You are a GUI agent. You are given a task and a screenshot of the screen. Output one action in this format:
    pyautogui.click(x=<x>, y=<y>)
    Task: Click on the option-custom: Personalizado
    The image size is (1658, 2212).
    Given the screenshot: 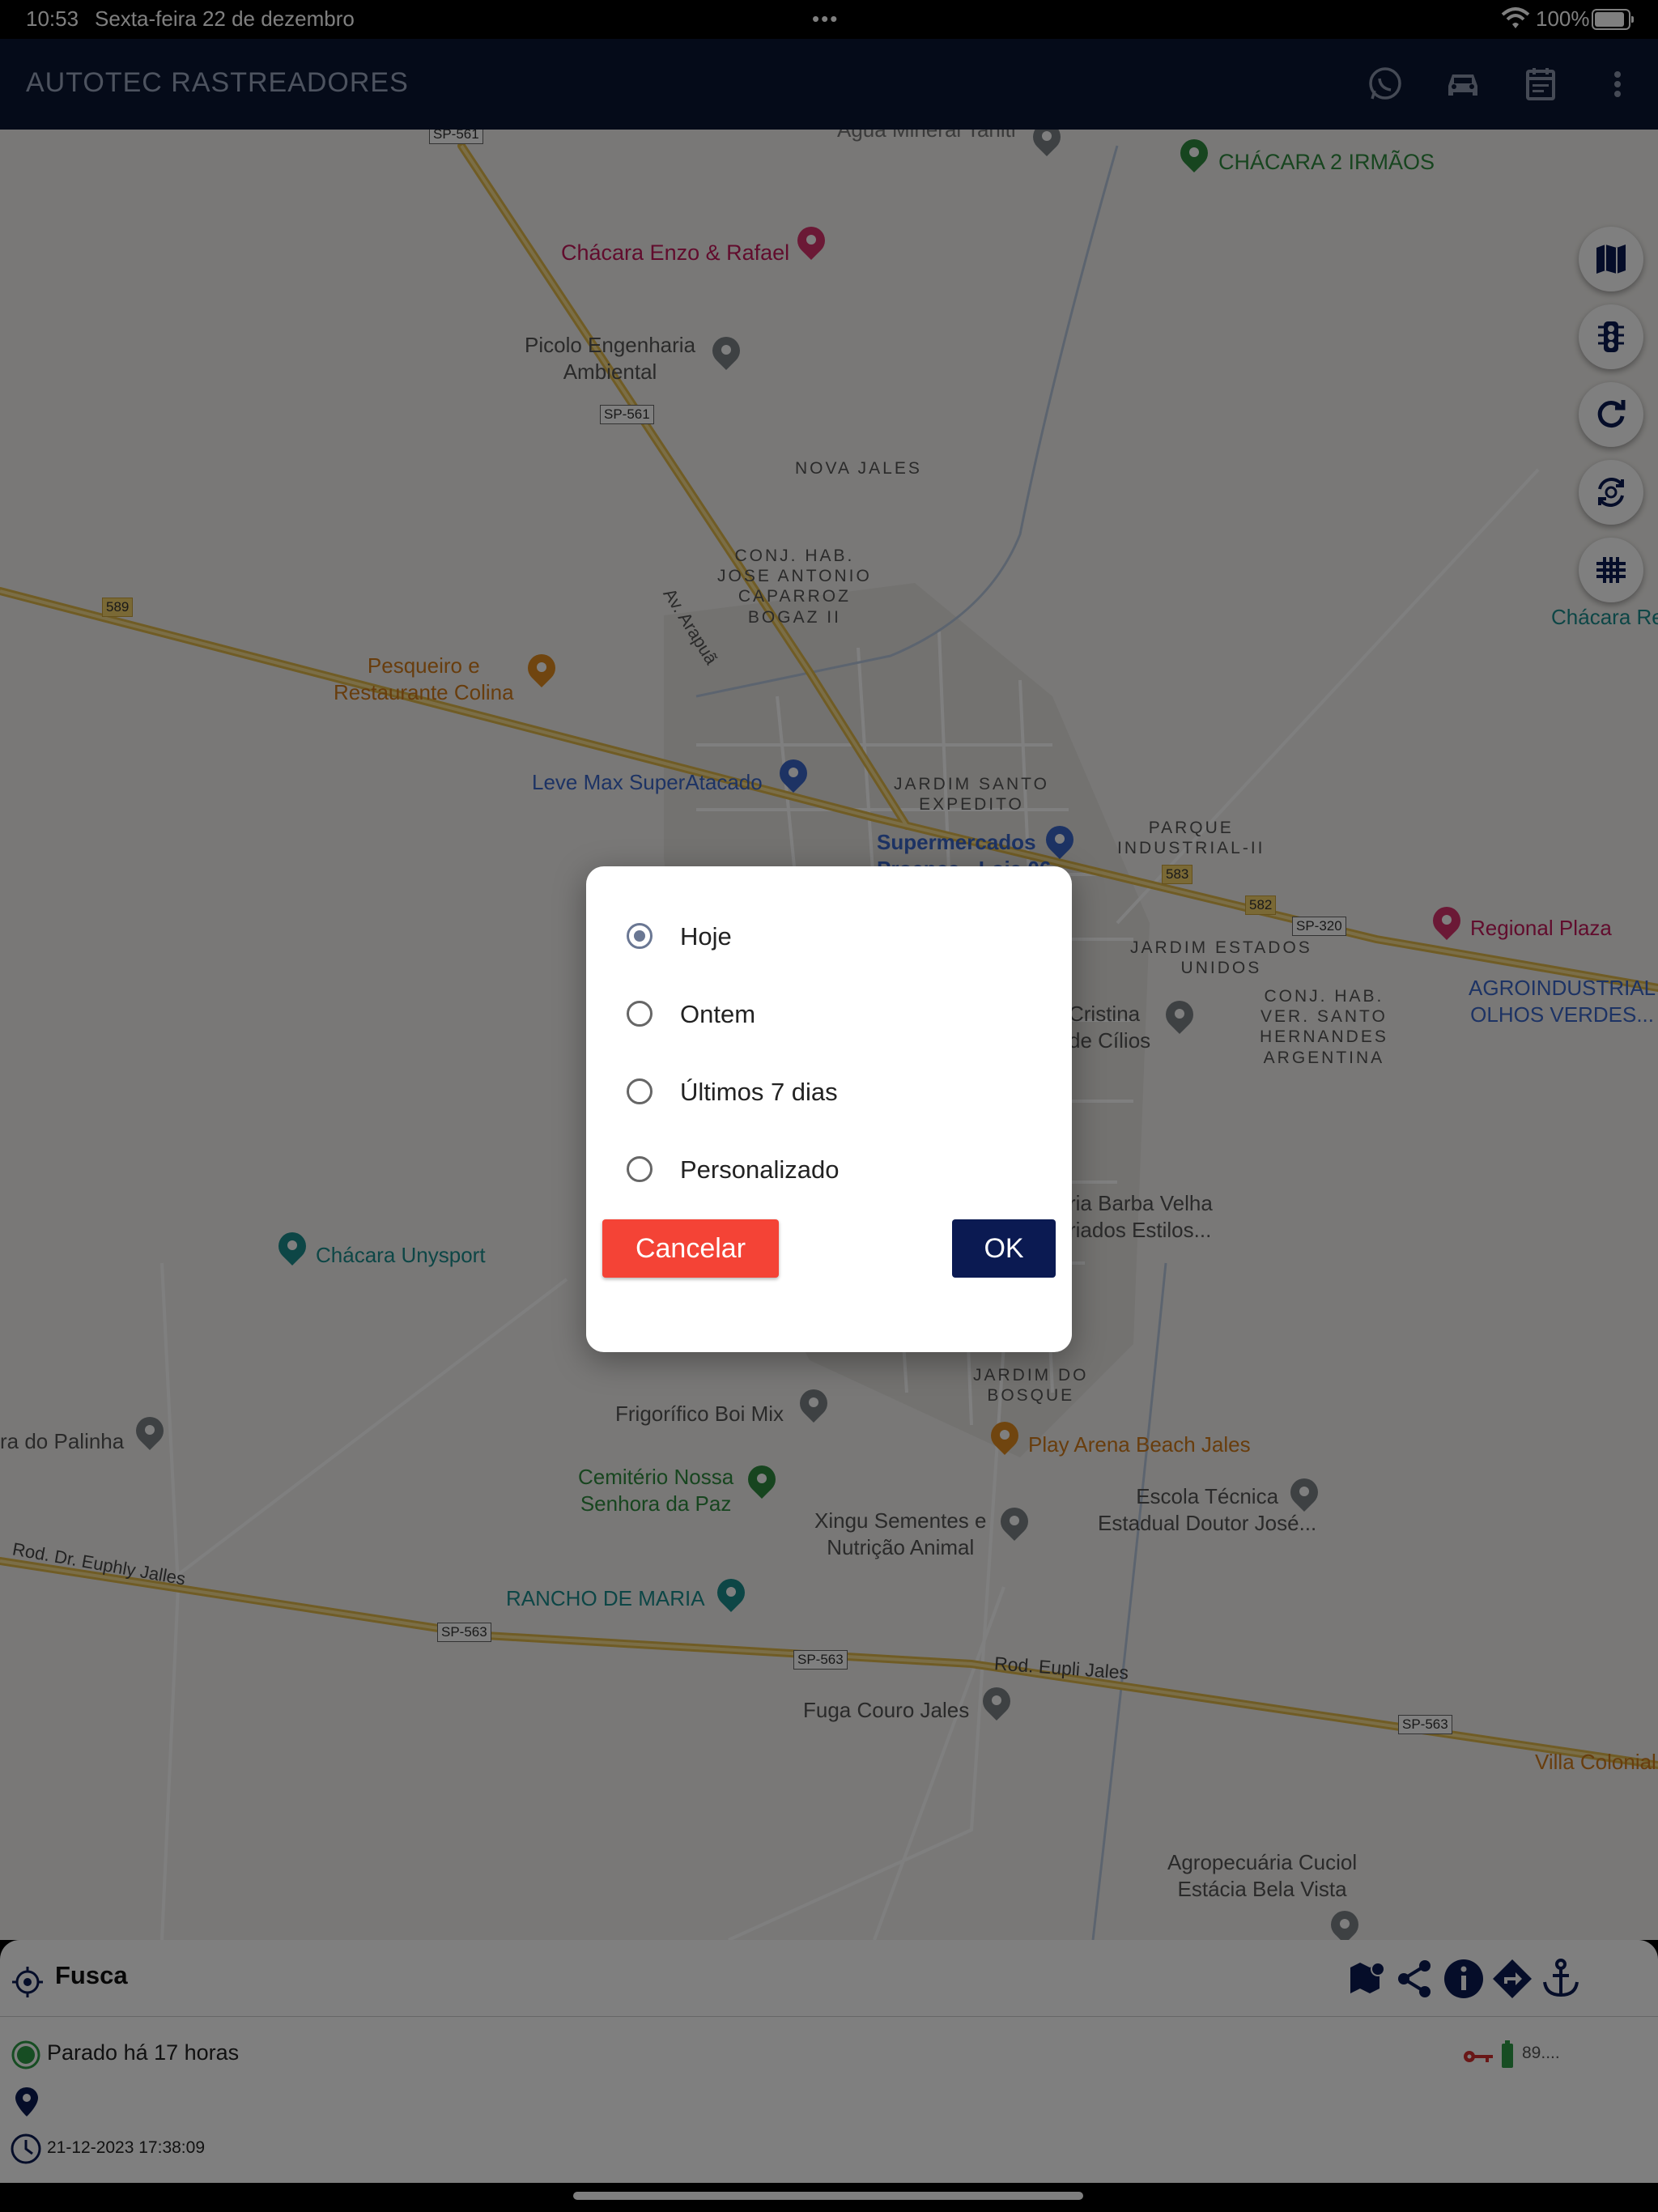 What is the action you would take?
    pyautogui.click(x=837, y=1171)
    